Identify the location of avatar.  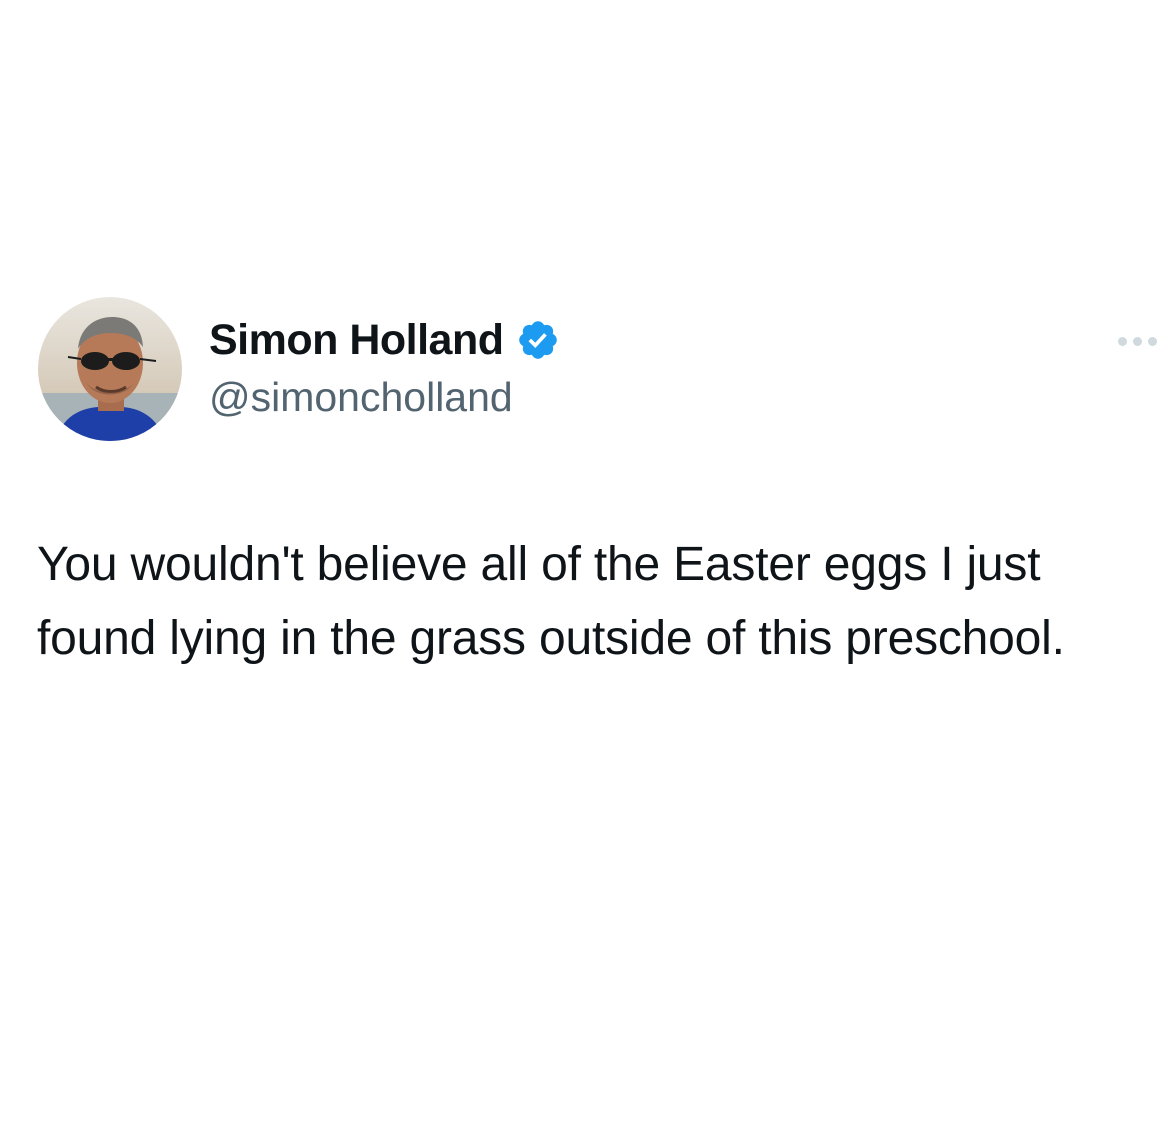
(110, 369).